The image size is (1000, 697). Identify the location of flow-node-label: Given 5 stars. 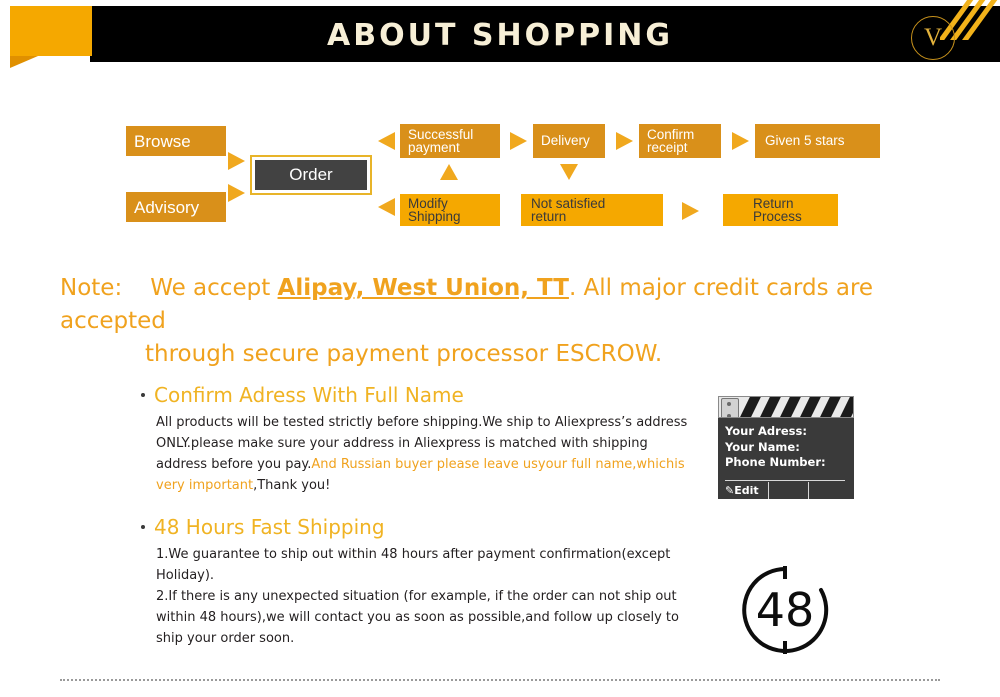
(805, 141).